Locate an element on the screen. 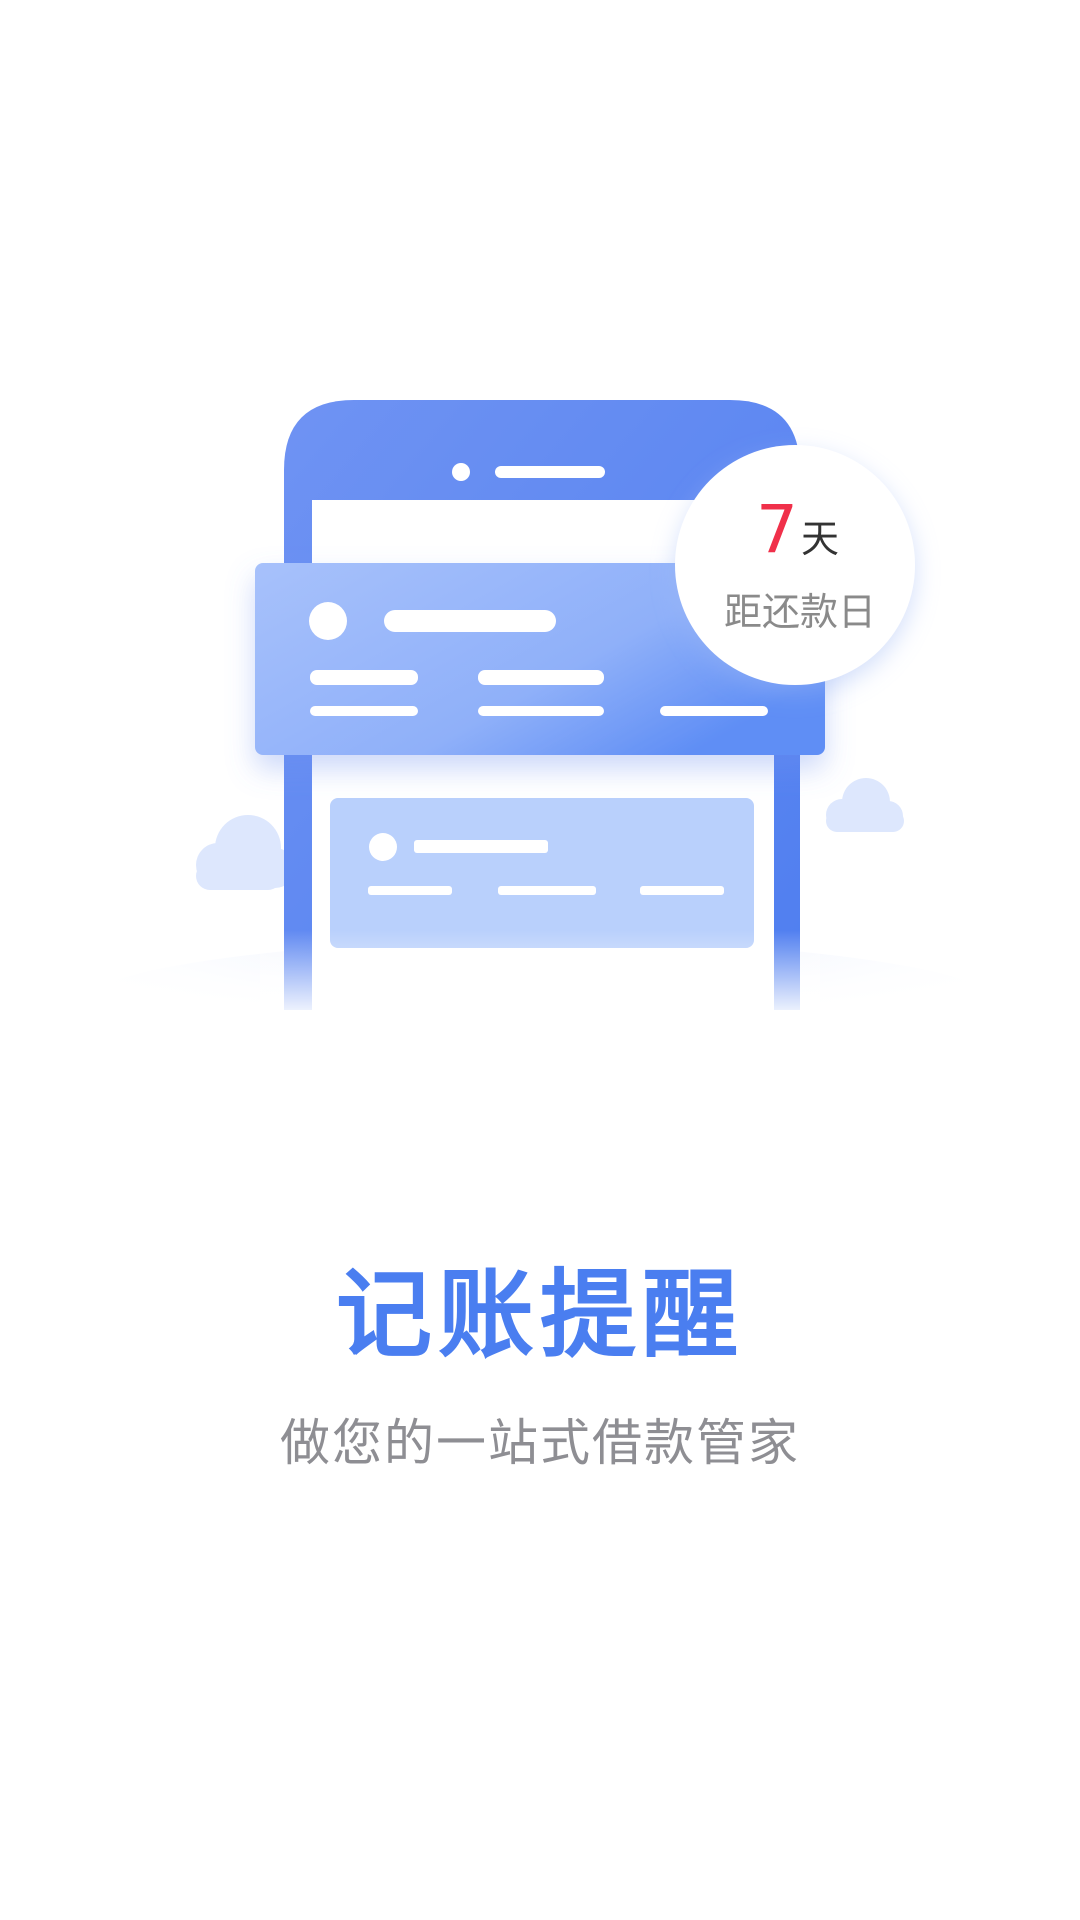  badge-label: 距还款日 is located at coordinates (800, 612).